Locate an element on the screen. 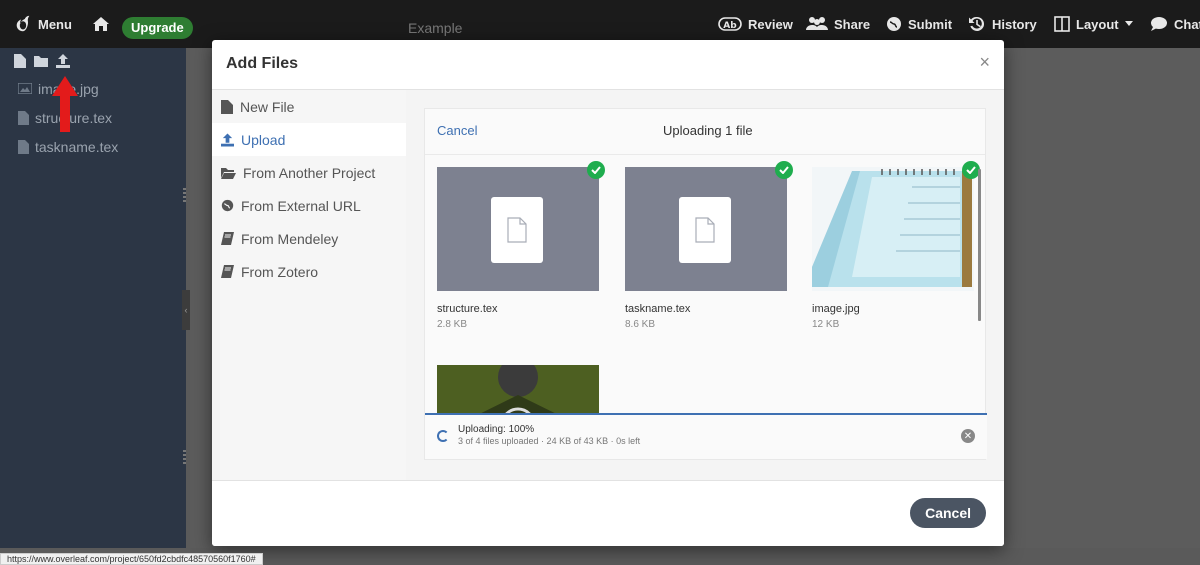  upload-file-name: image.jpg is located at coordinates (836, 309).